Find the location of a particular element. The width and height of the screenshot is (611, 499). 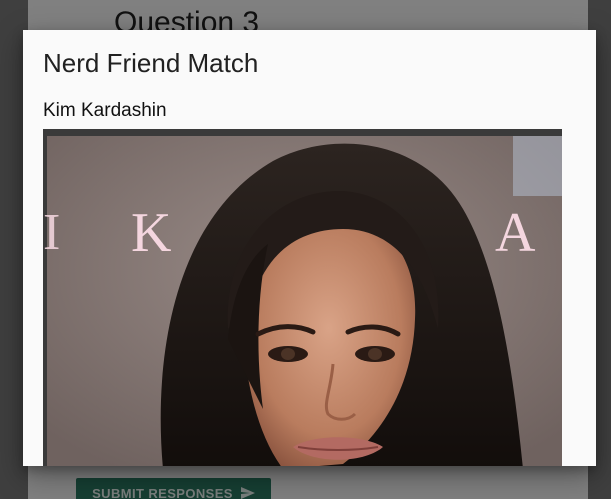

dialog-title: Nerd Friend Match is located at coordinates (151, 63).